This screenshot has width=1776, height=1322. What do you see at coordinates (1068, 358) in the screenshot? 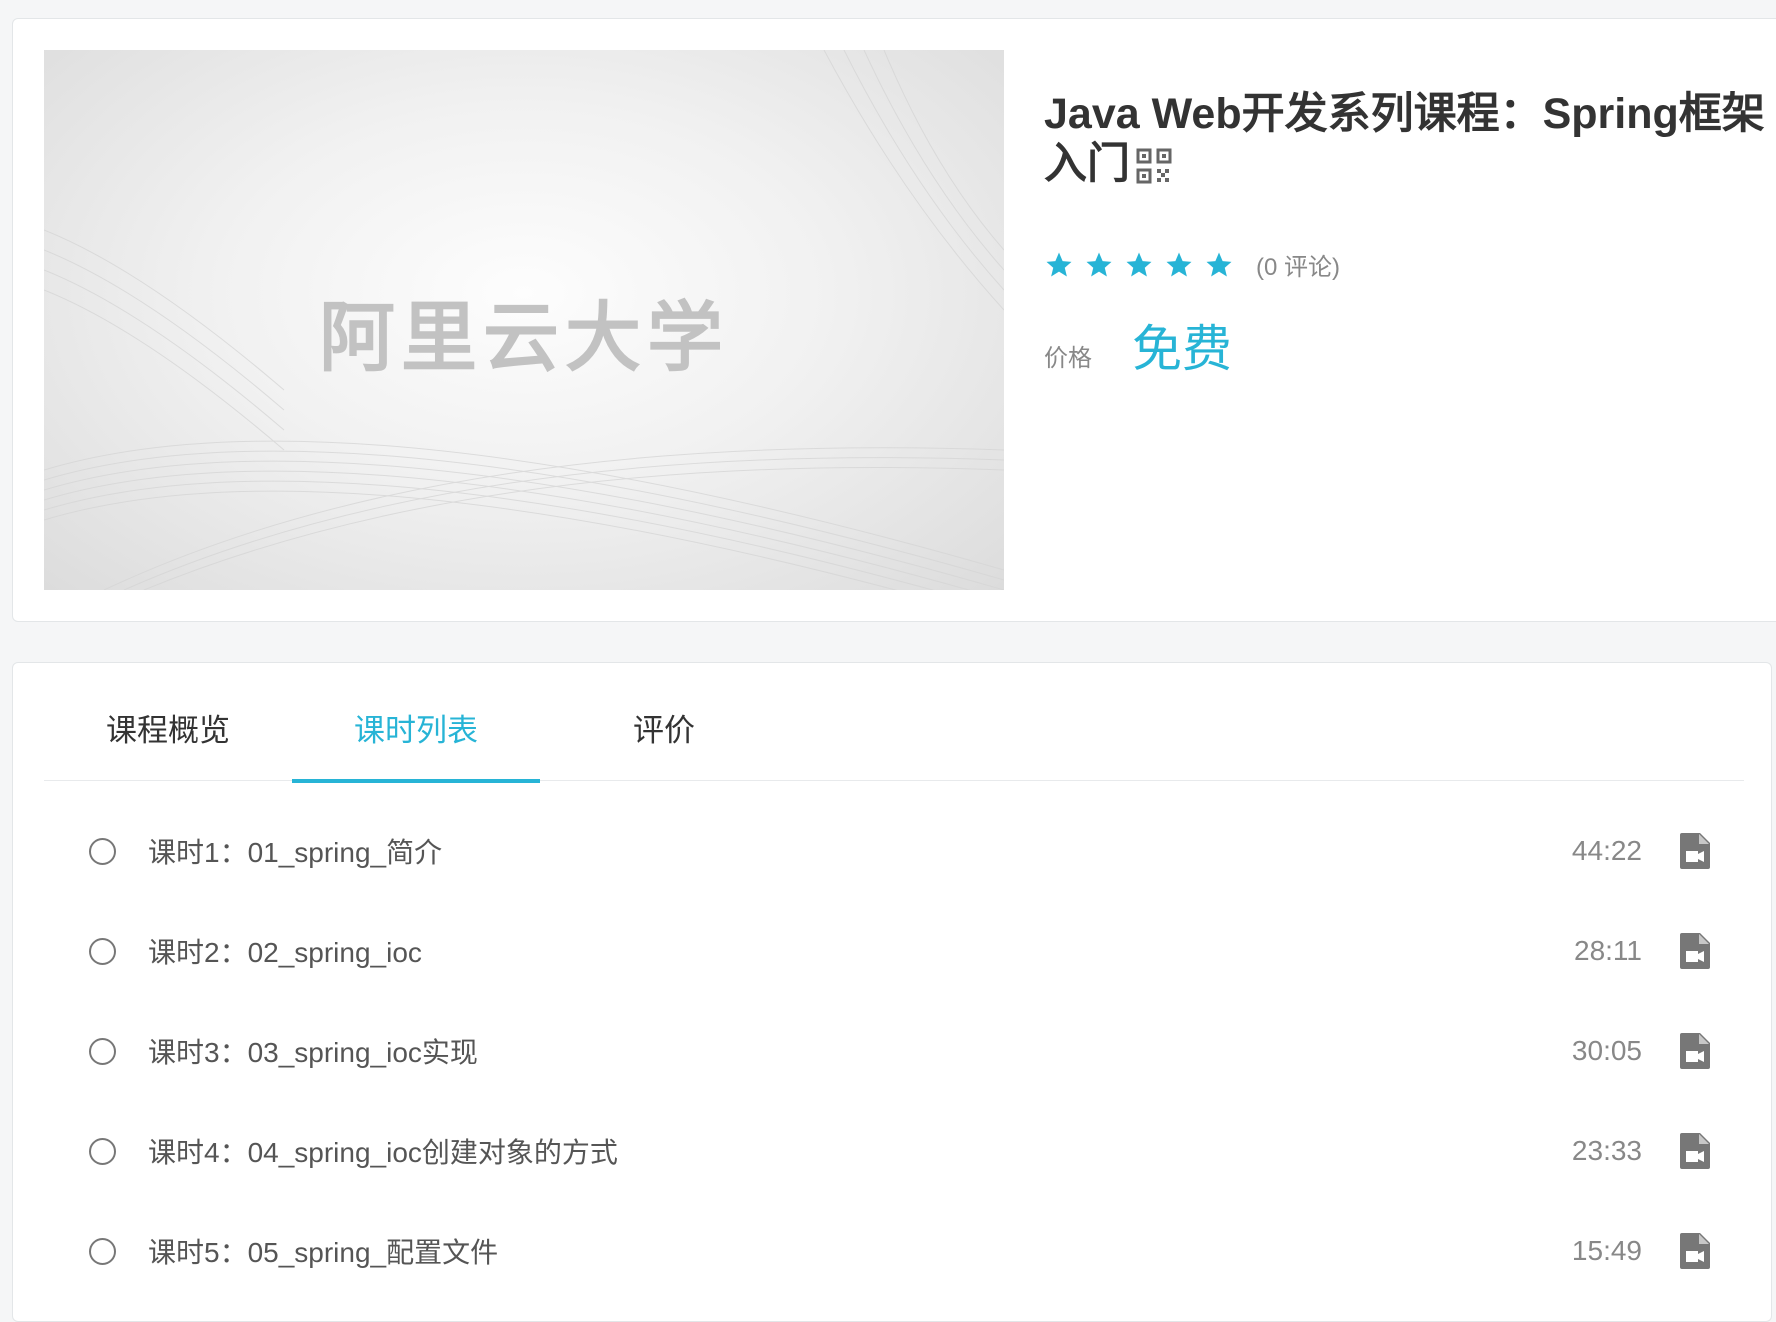
I see `price-label: 价格` at bounding box center [1068, 358].